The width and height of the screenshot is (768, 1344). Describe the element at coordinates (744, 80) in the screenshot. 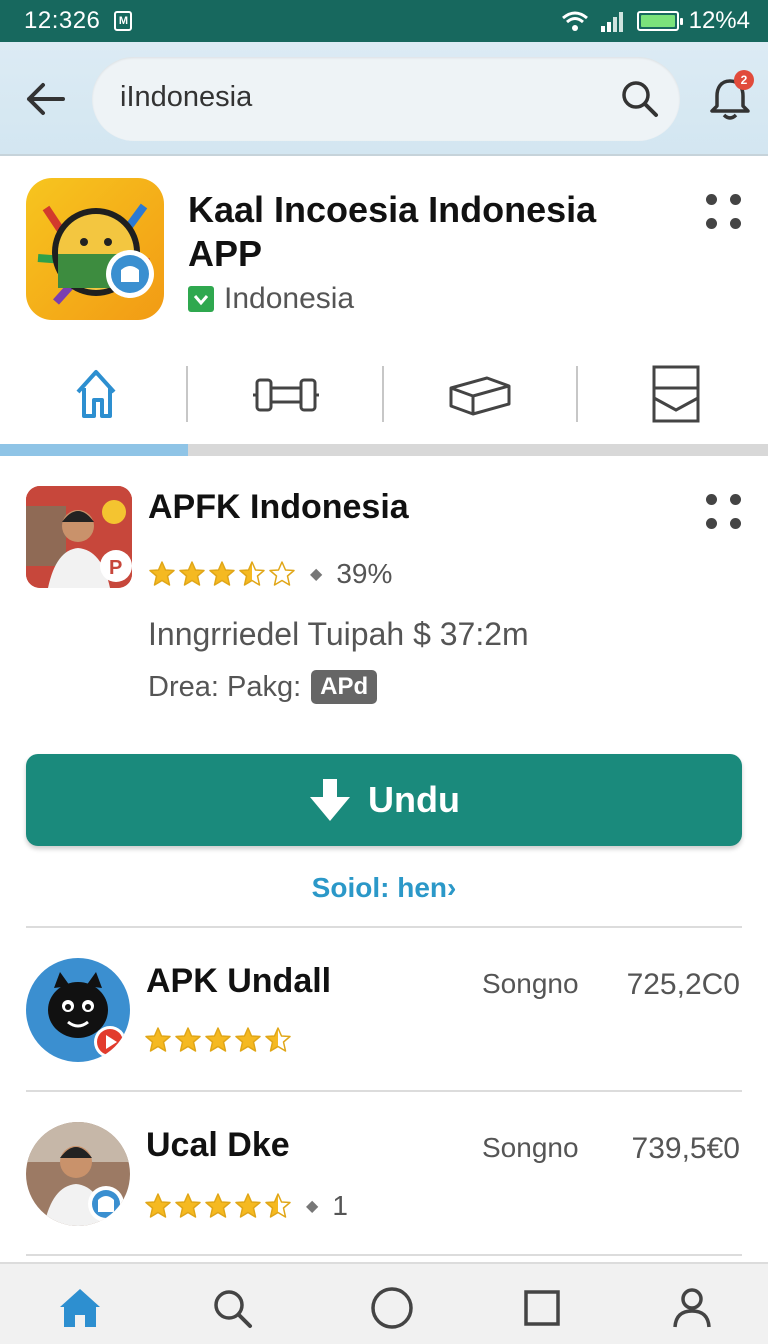

I see `notification-badge: 2` at that location.